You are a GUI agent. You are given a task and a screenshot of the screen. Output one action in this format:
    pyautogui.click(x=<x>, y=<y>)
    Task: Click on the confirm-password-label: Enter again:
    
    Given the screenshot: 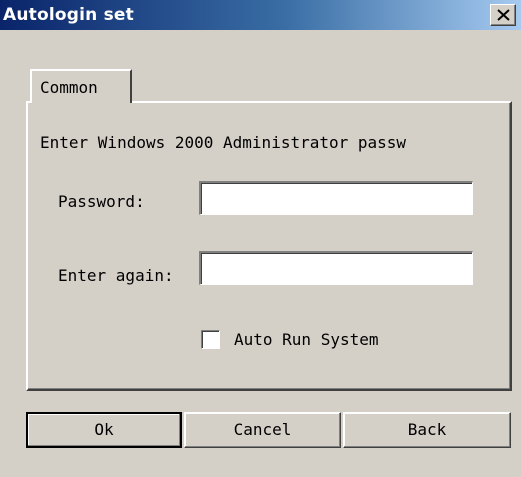 What is the action you would take?
    pyautogui.click(x=116, y=275)
    